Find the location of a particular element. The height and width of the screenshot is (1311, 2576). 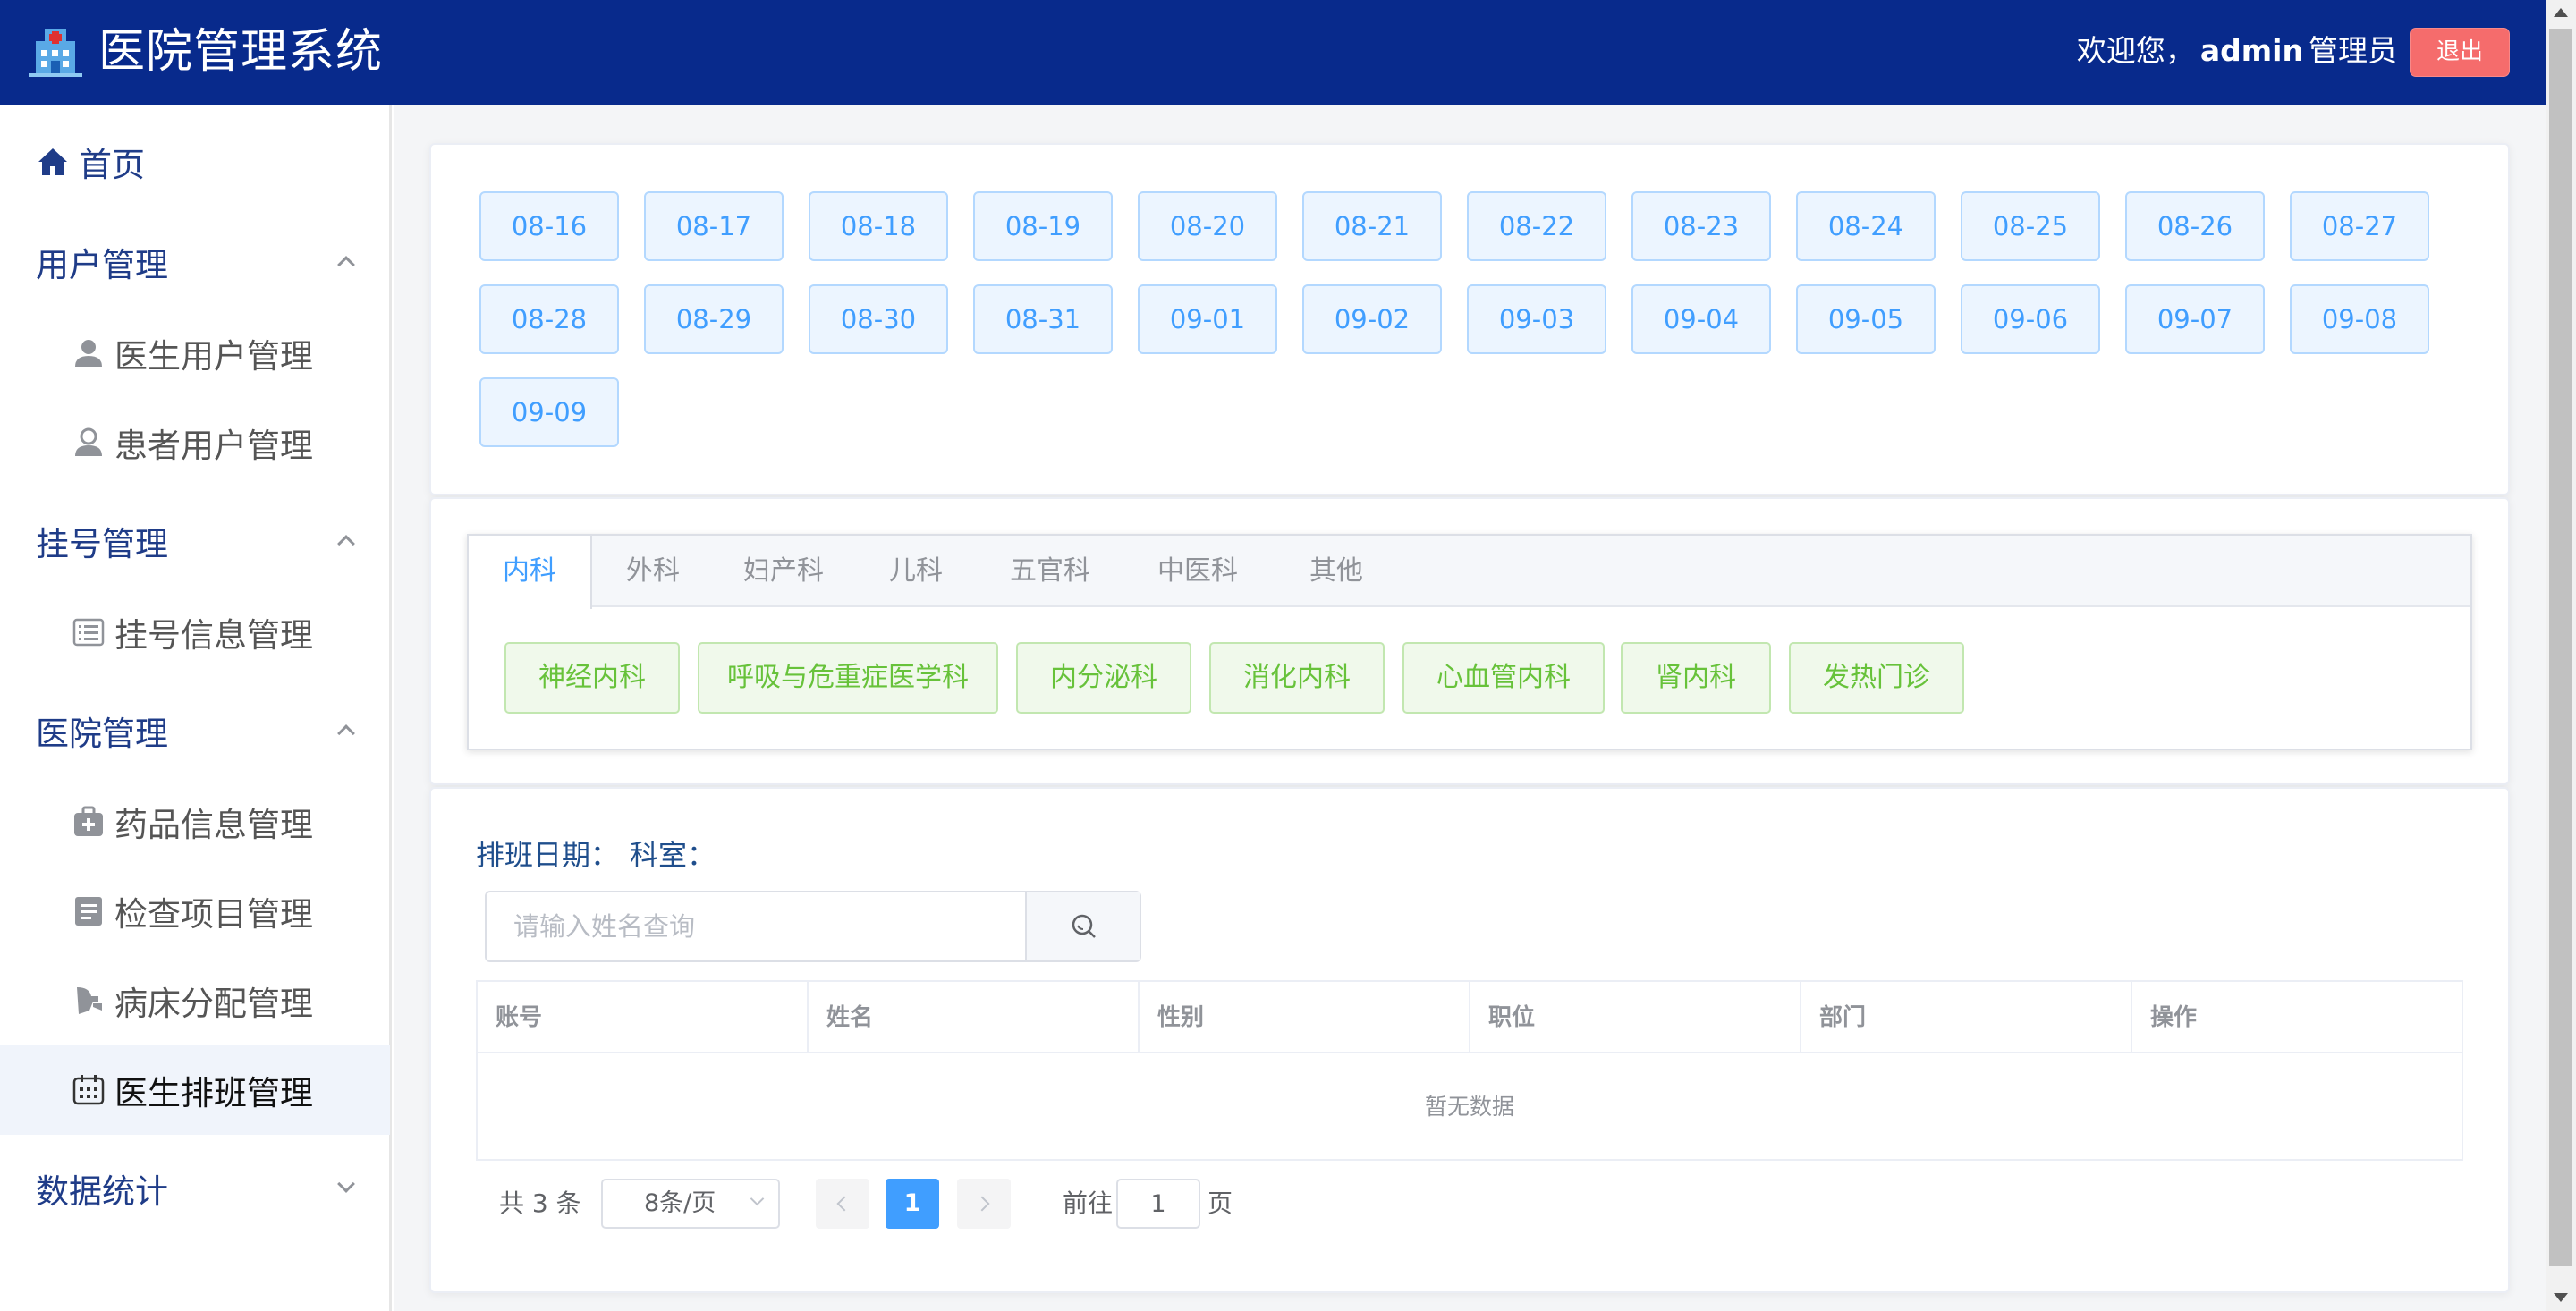

dept-nephrology-button: 肾内科 is located at coordinates (1696, 678).